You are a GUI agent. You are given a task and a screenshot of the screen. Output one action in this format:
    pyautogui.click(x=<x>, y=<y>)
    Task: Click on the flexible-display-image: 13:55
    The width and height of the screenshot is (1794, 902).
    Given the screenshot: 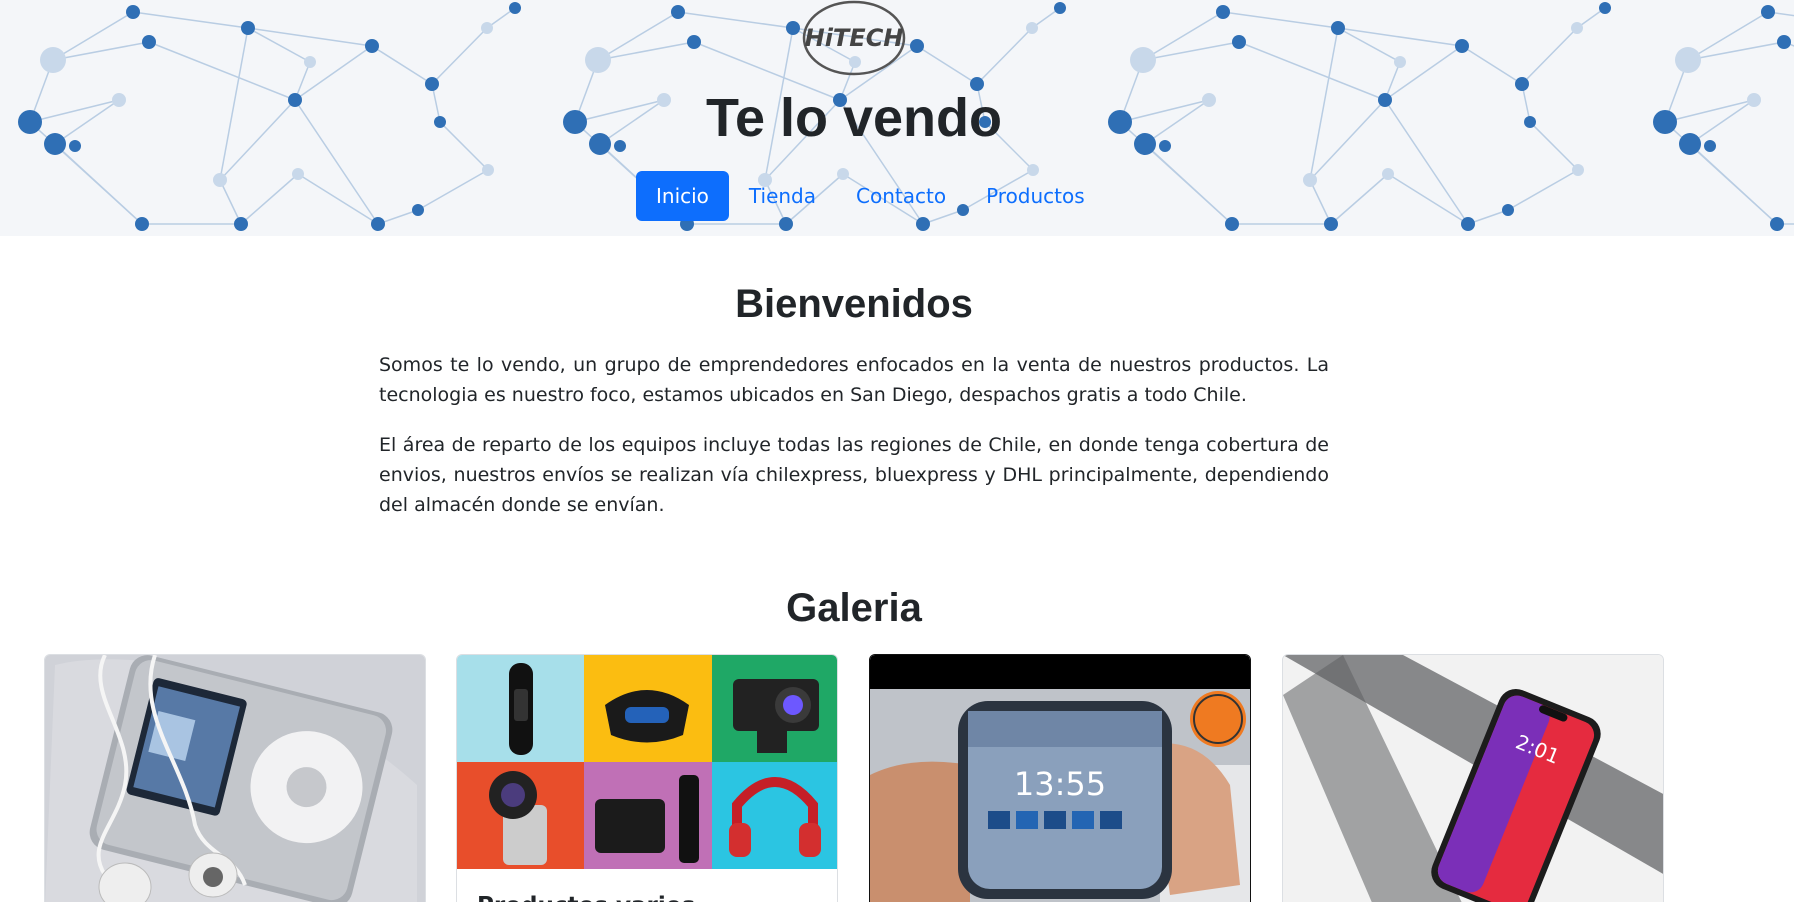 What is the action you would take?
    pyautogui.click(x=1060, y=778)
    